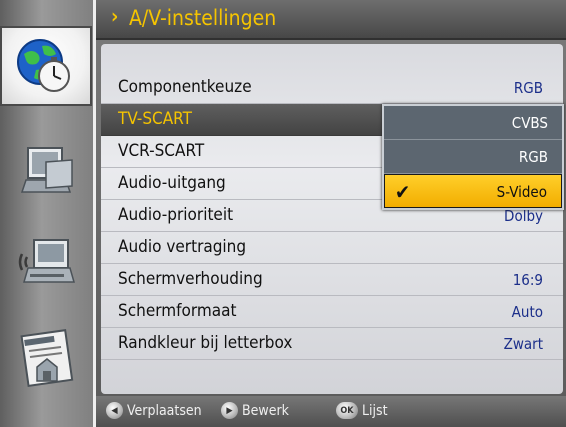 The image size is (566, 427). Describe the element at coordinates (172, 183) in the screenshot. I see `setting-label: Audio-uitgang` at that location.